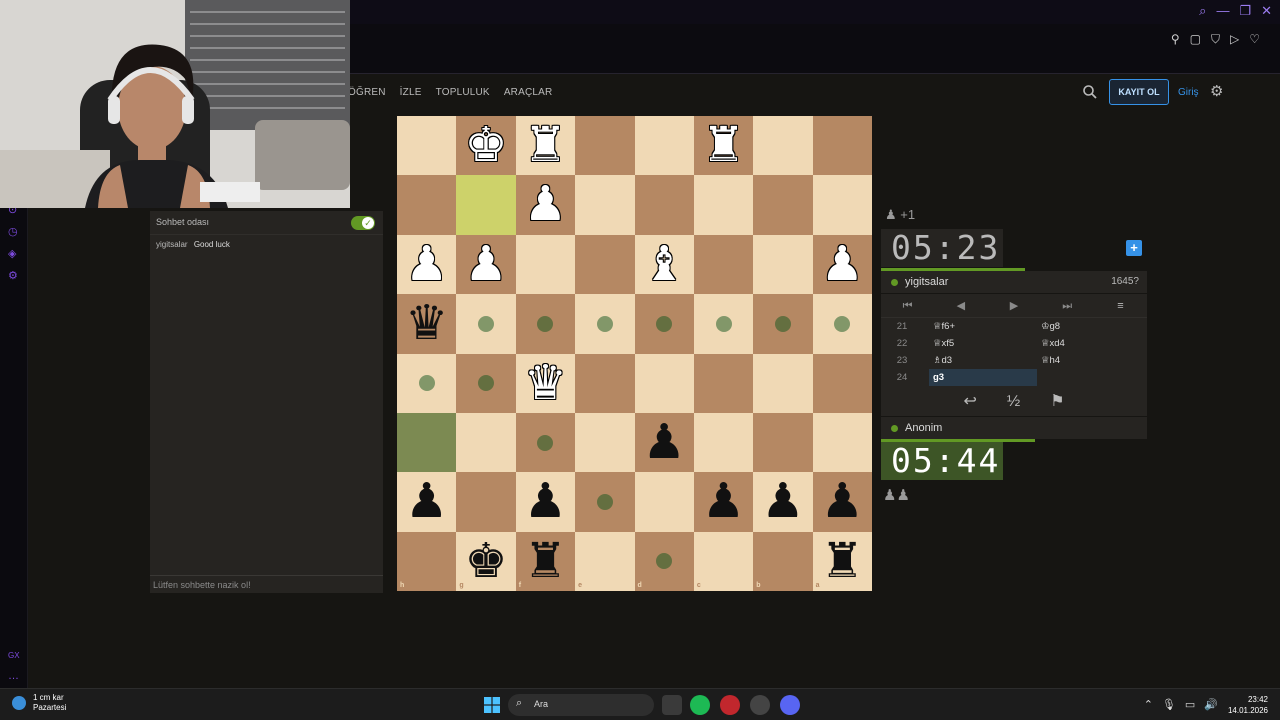  I want to click on square-d5, so click(664, 383).